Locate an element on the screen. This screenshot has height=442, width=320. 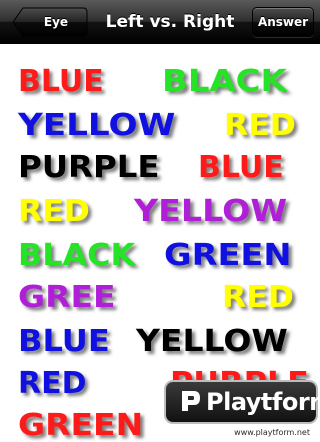
nav-bar: Eye Tricks! Left vs. Right Answer is located at coordinates (160, 29).